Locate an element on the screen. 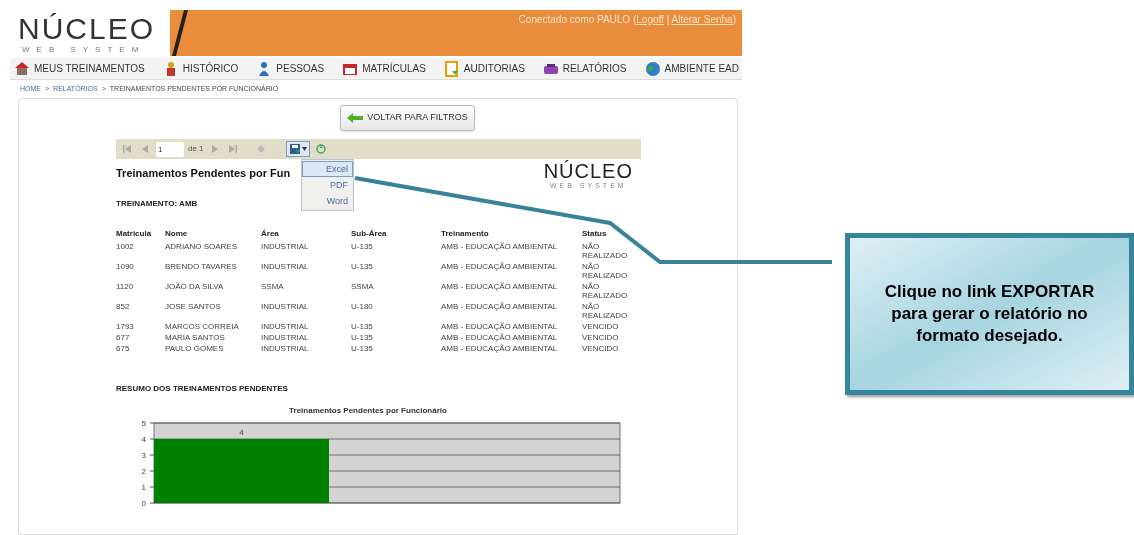 The height and width of the screenshot is (535, 1134). y-tick: 5 is located at coordinates (148, 423).